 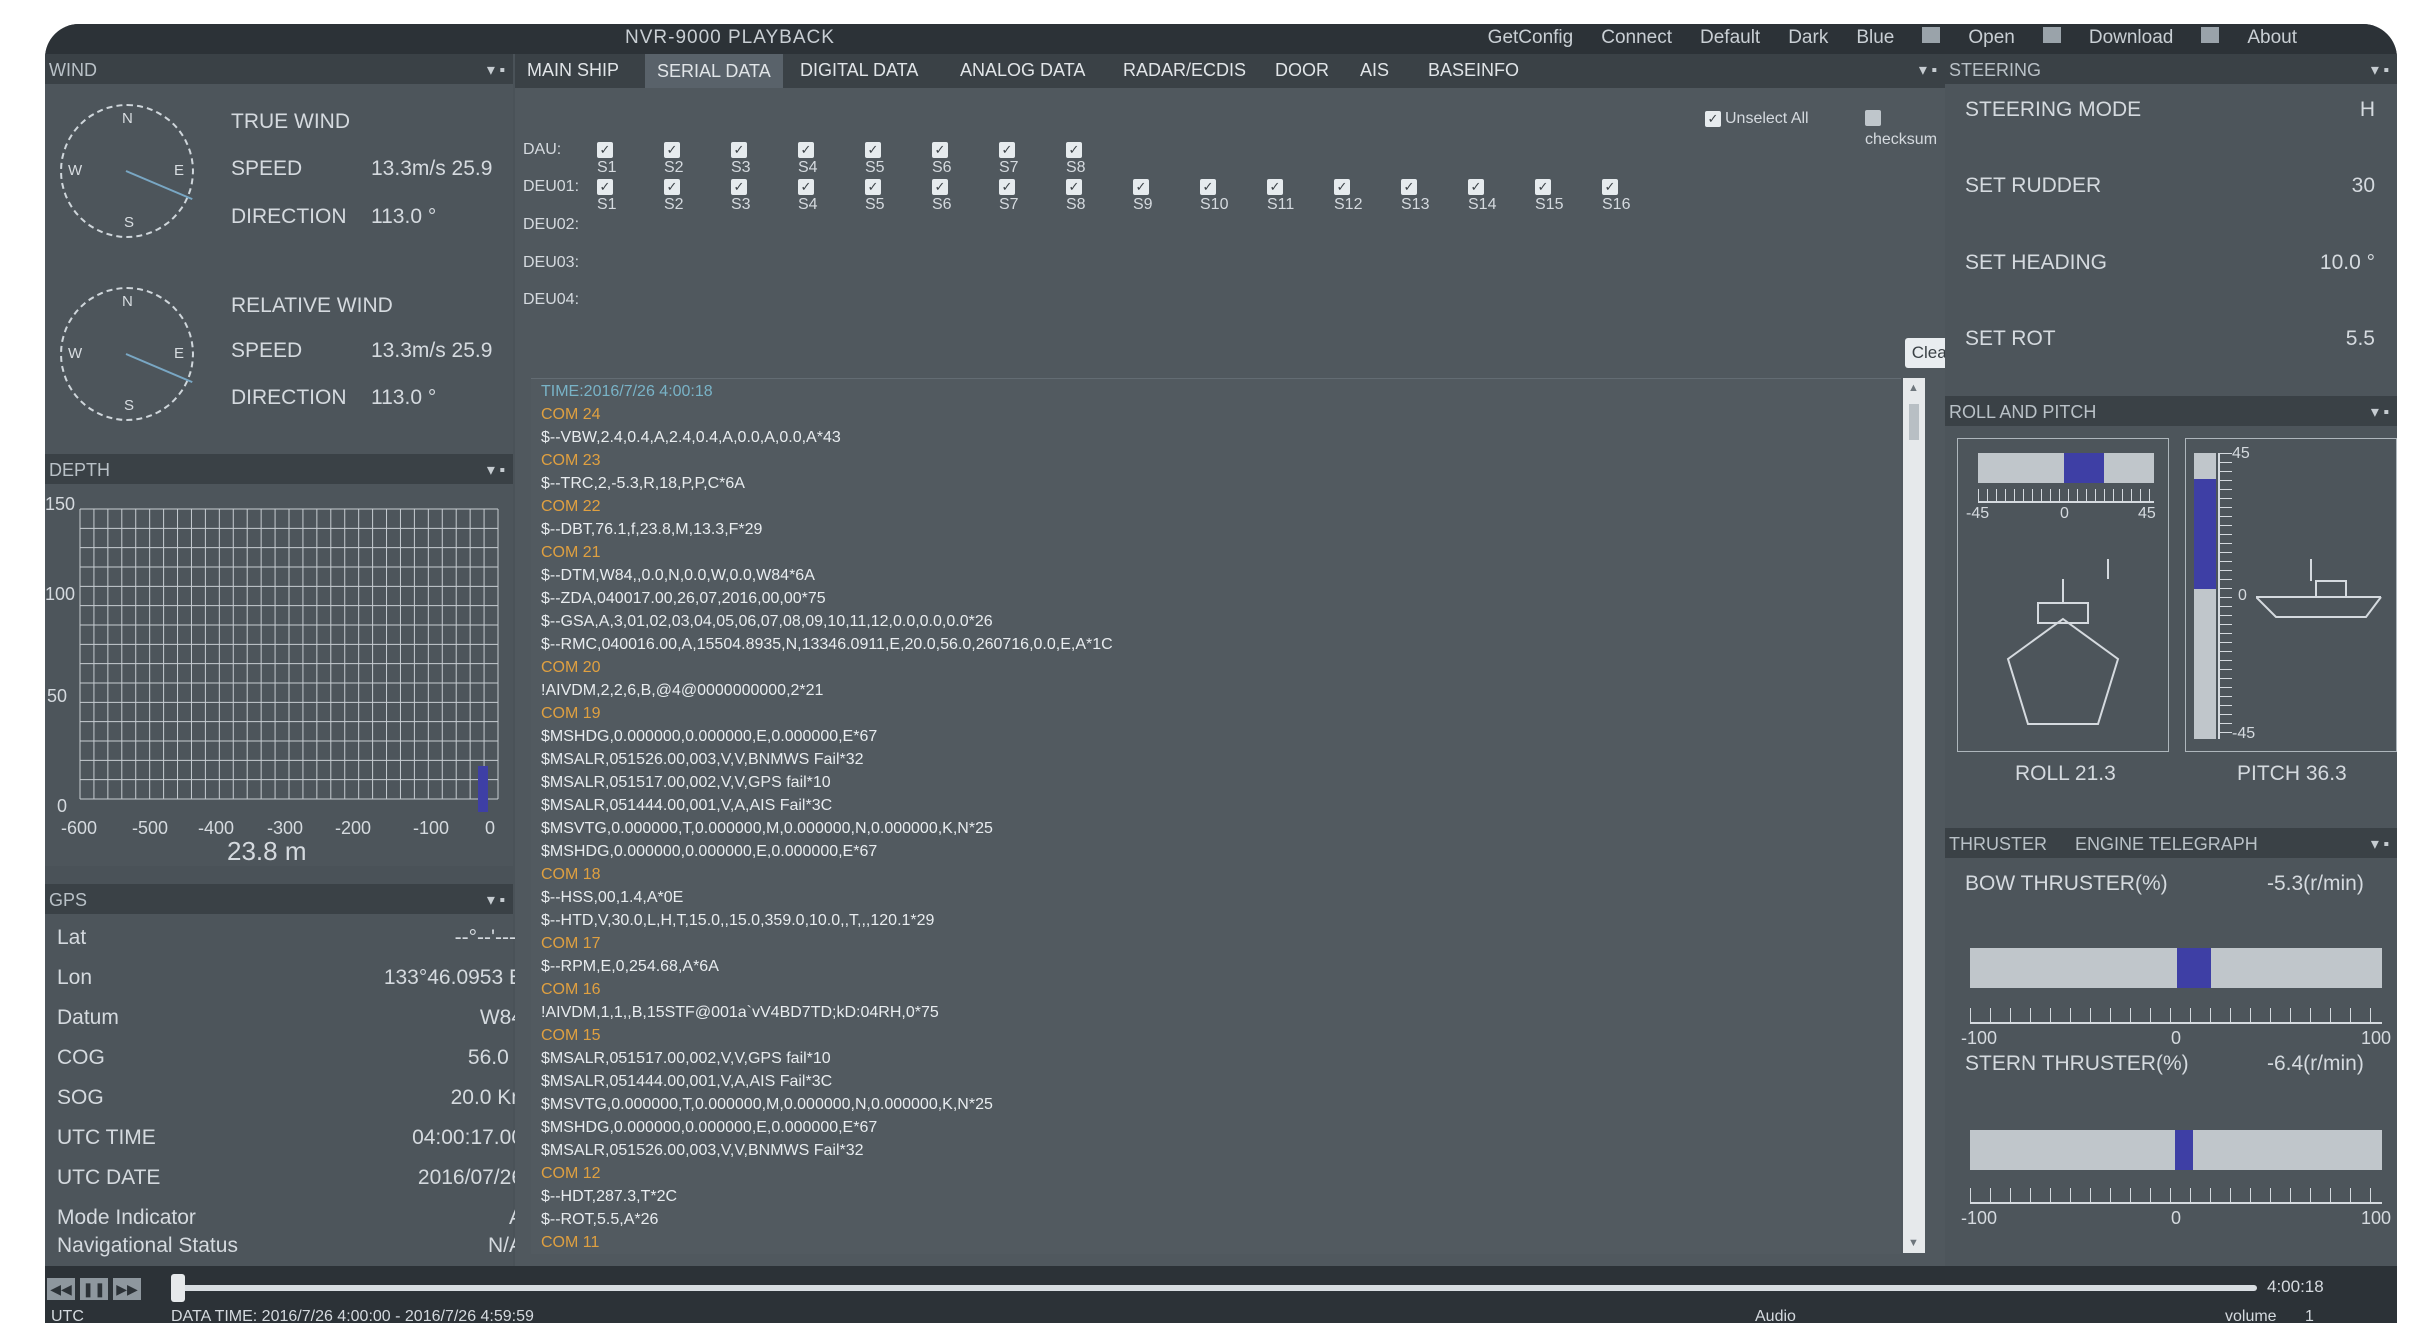 What do you see at coordinates (2063, 642) in the screenshot?
I see `ship-front-icon` at bounding box center [2063, 642].